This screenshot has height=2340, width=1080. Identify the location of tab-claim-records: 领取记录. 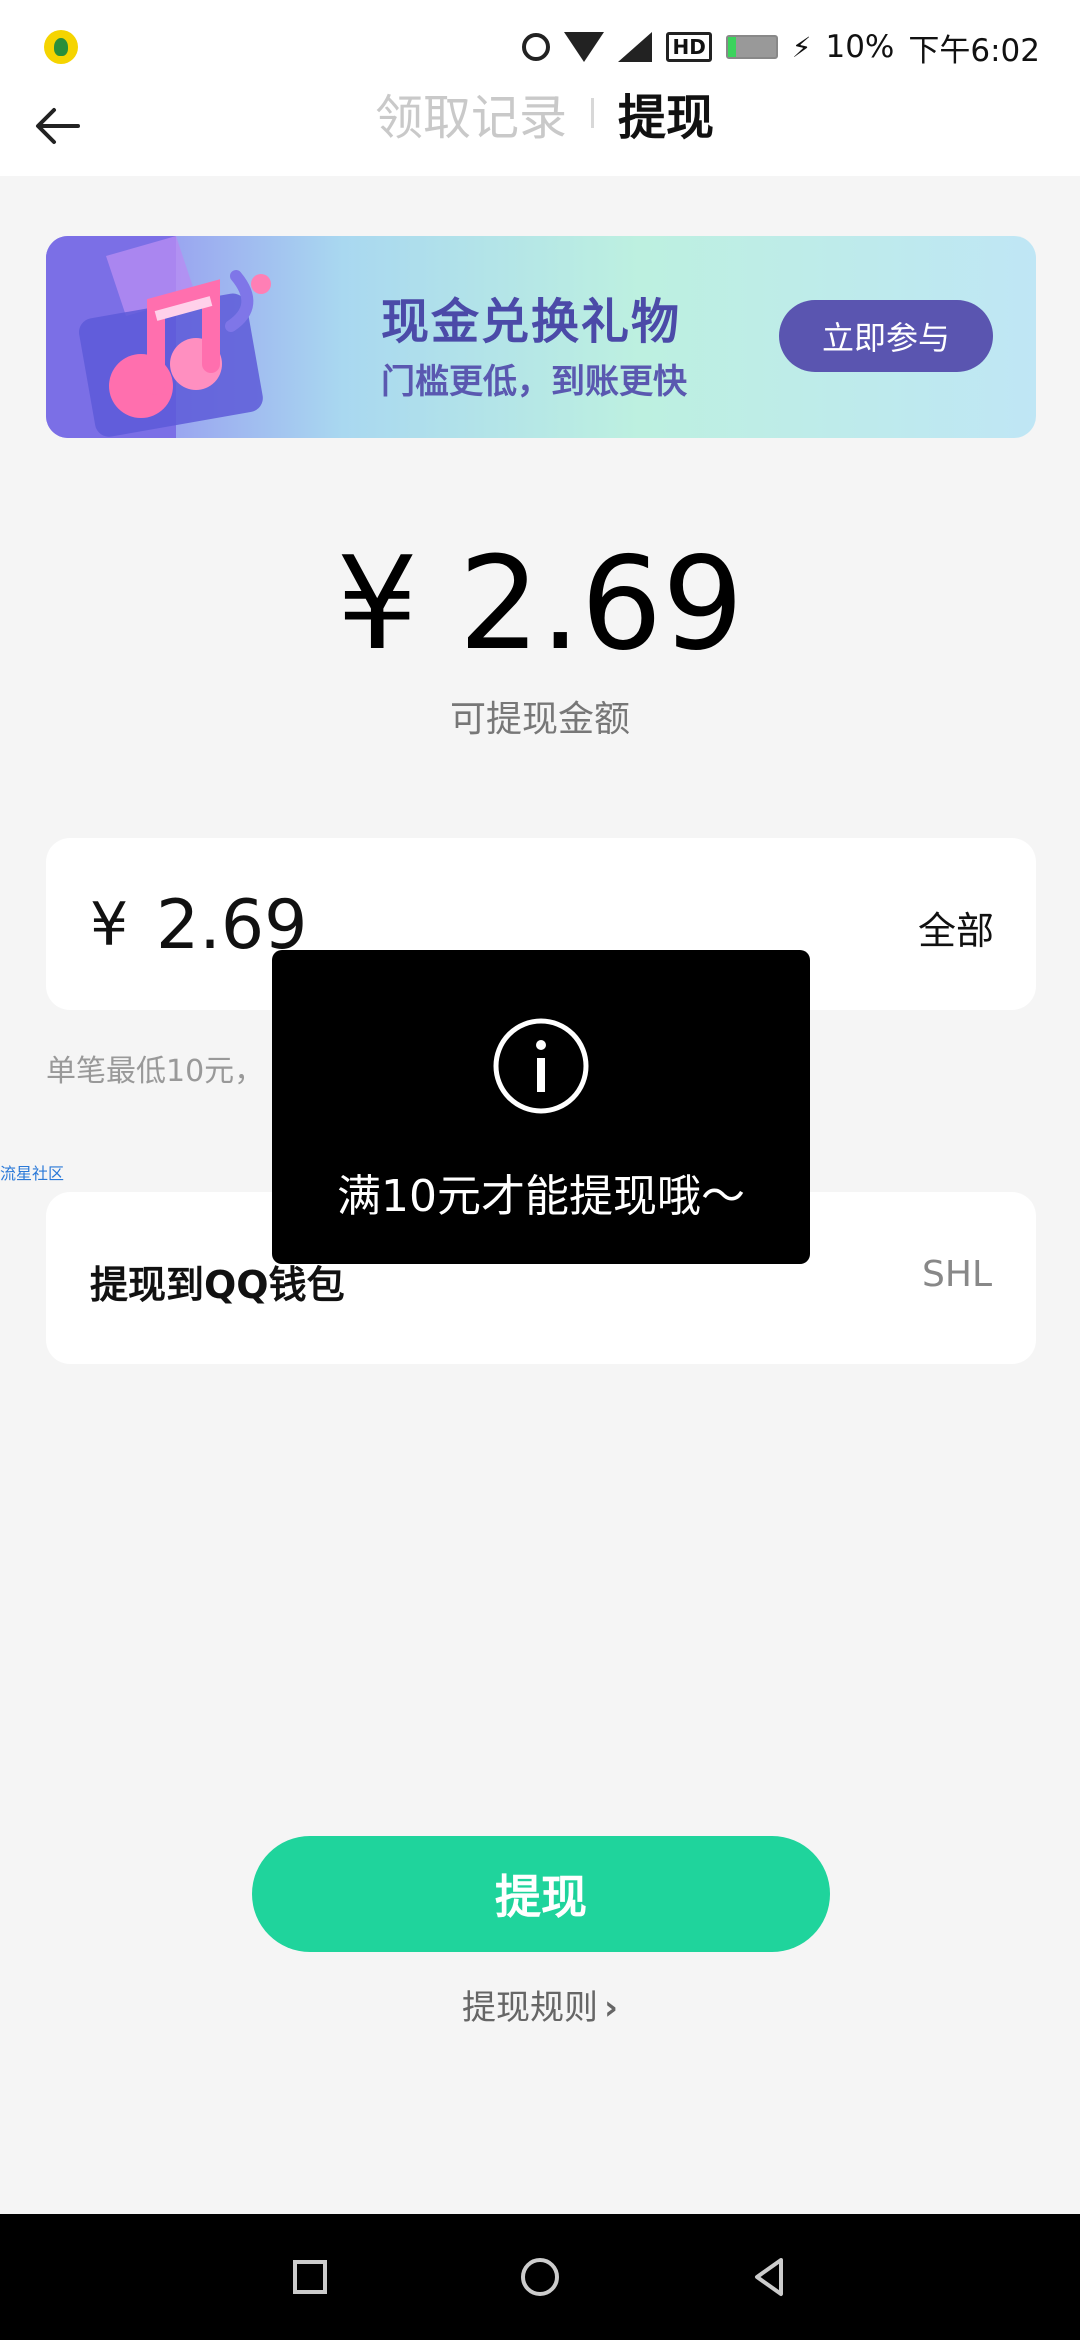
(471, 113).